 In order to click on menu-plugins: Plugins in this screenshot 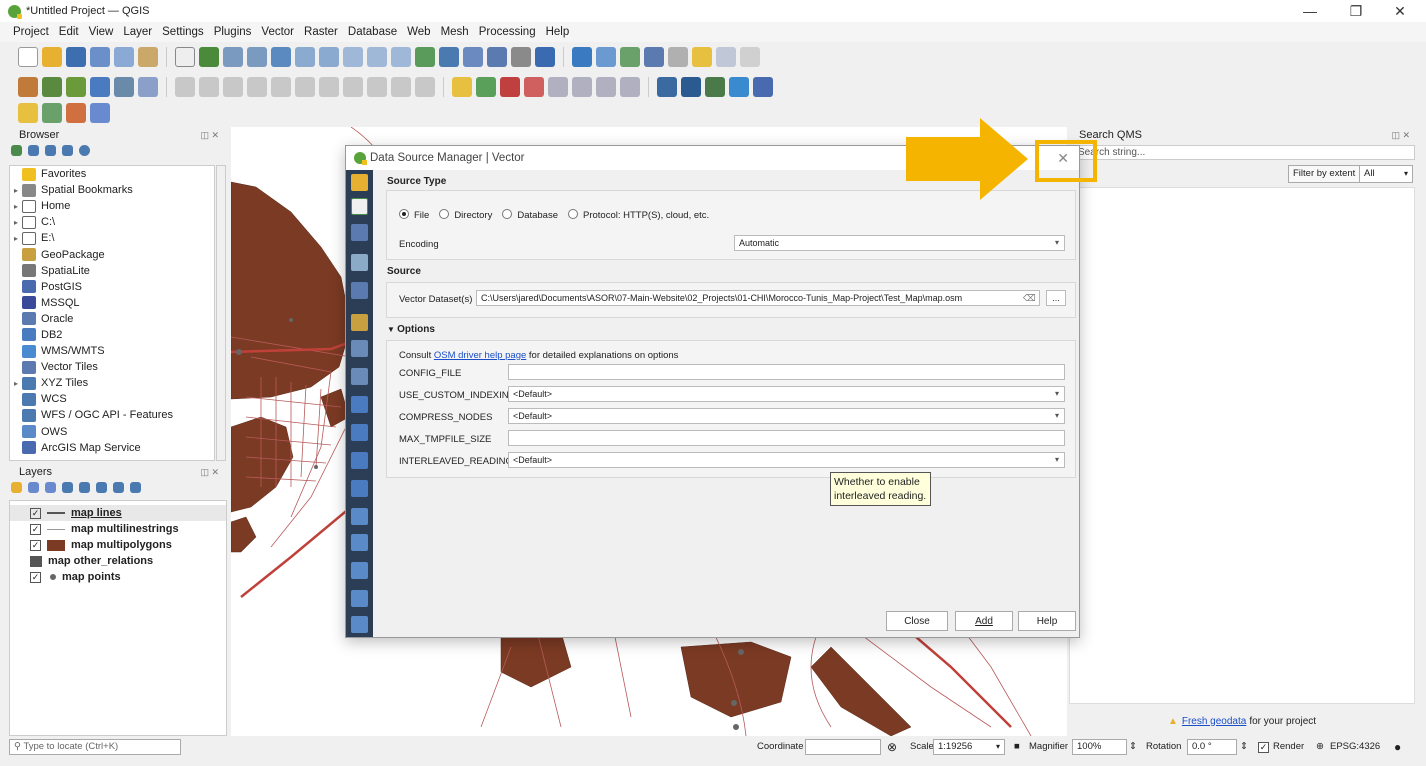, I will do `click(233, 32)`.